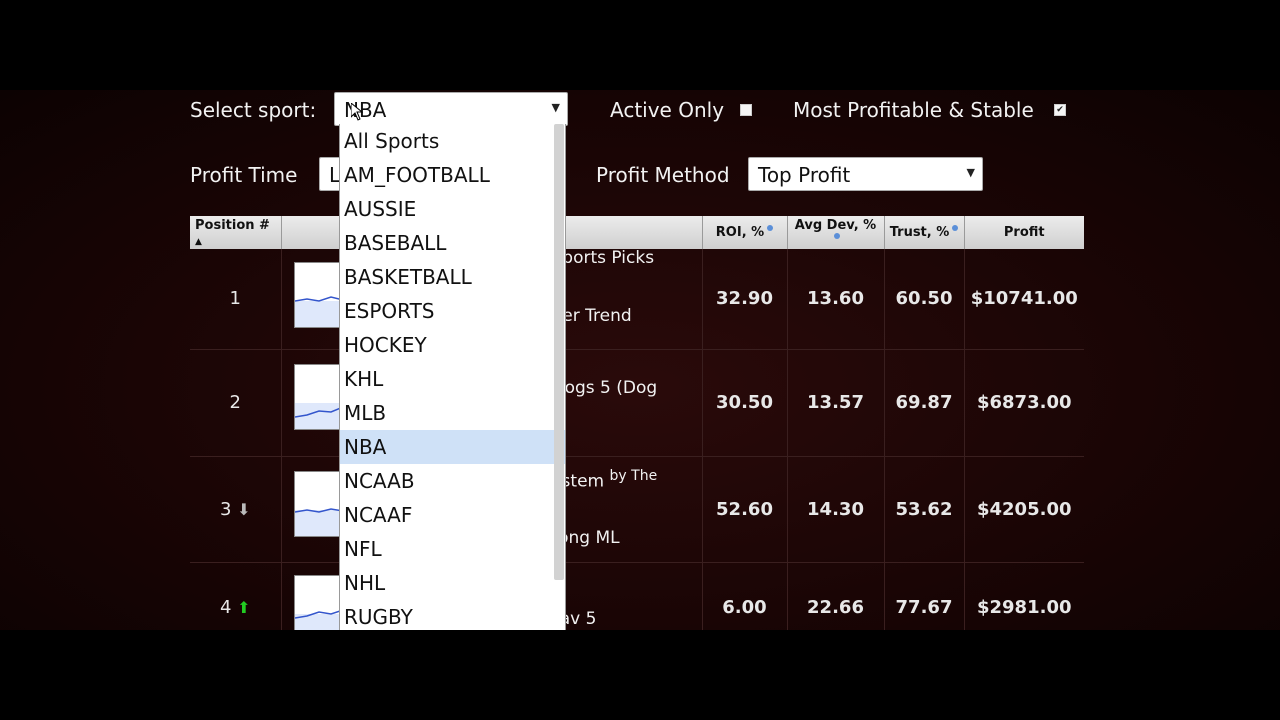 This screenshot has width=1280, height=720. What do you see at coordinates (663, 175) in the screenshot?
I see `profit-method-label: Profit Method` at bounding box center [663, 175].